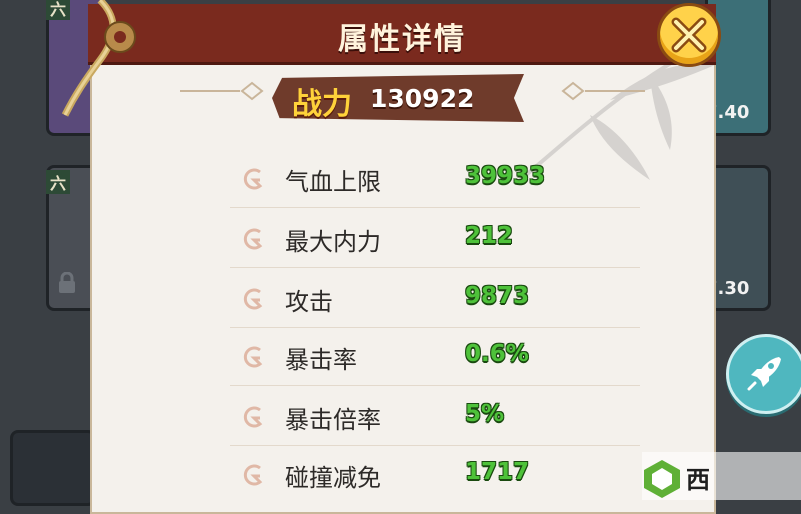 The width and height of the screenshot is (801, 514). I want to click on background-card-bottom, so click(53, 468).